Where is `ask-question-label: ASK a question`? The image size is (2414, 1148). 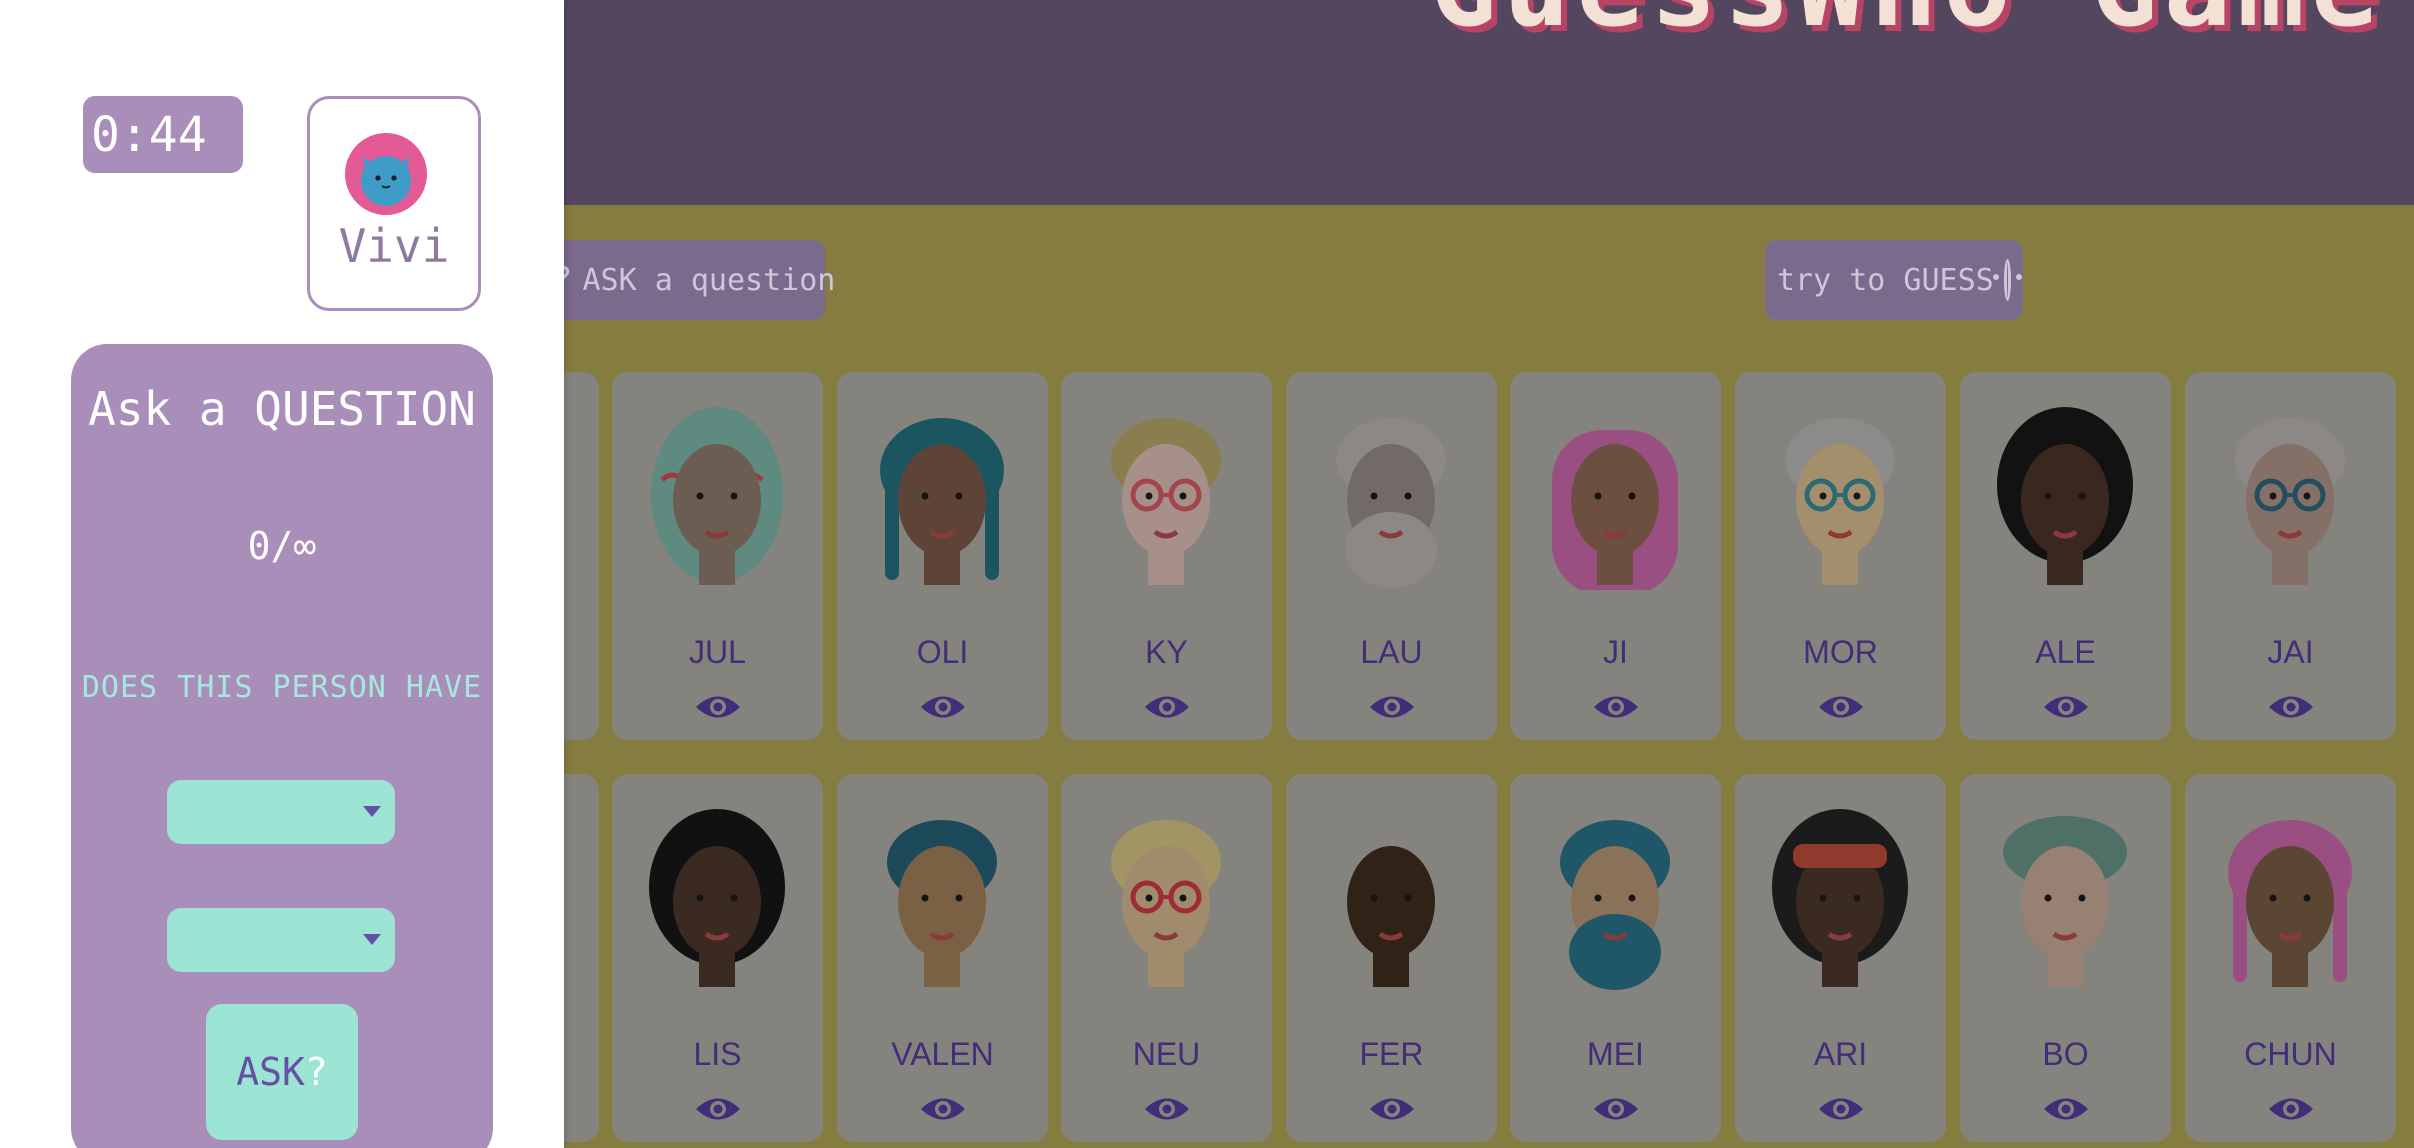 ask-question-label: ASK a question is located at coordinates (709, 280).